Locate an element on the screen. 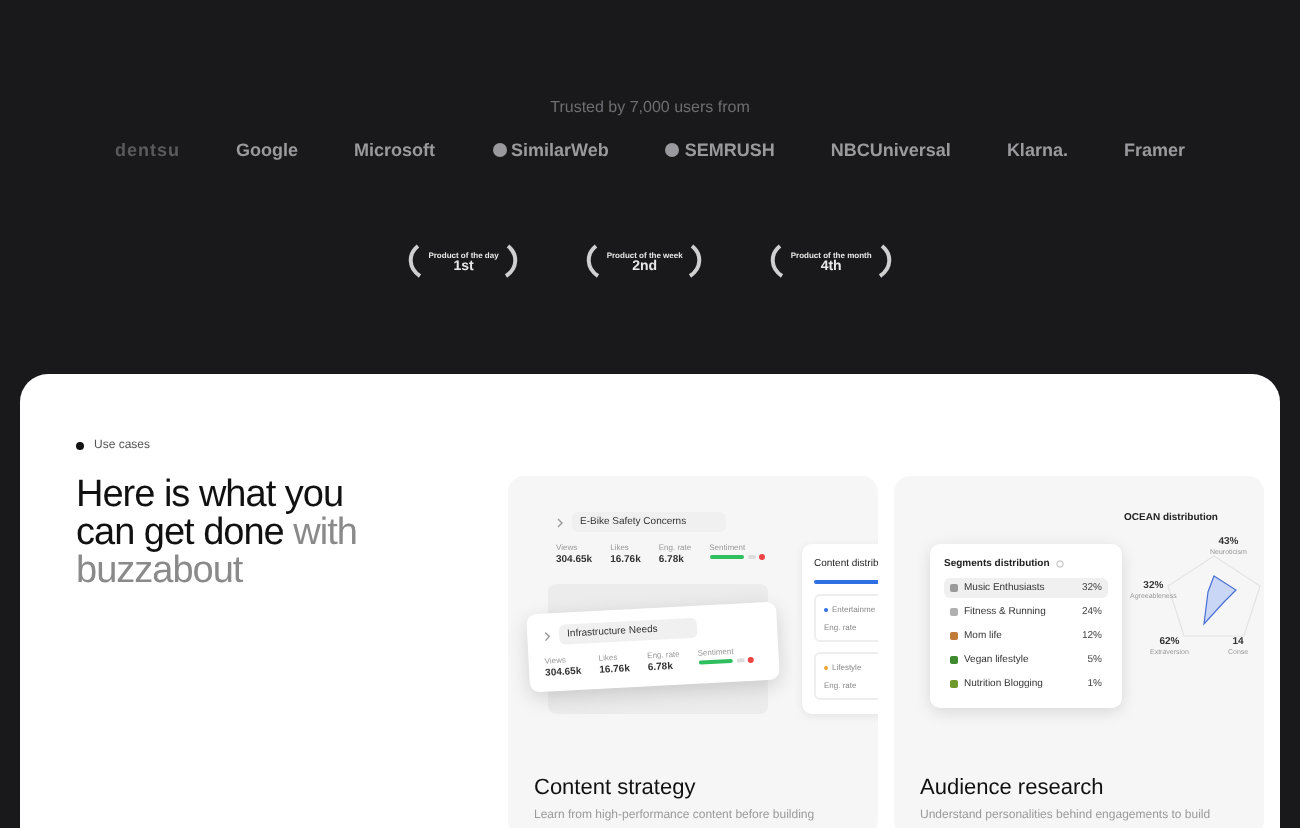  section-heading: Here is what you can get done with buzzabout is located at coordinates (217, 533).